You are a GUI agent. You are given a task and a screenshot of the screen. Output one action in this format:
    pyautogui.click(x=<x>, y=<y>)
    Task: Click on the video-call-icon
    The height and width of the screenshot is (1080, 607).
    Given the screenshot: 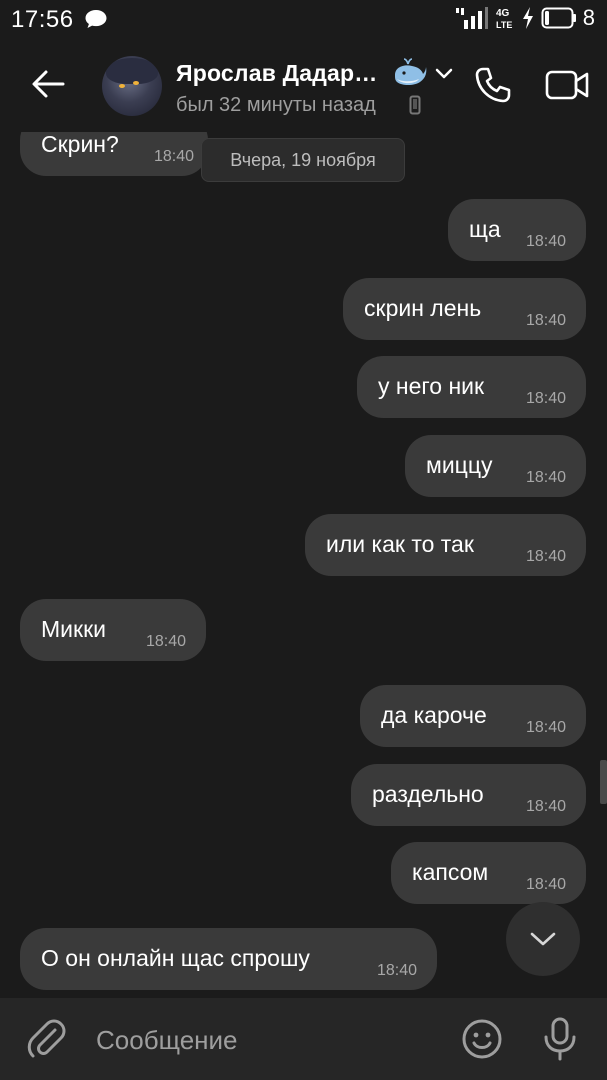 What is the action you would take?
    pyautogui.click(x=567, y=85)
    